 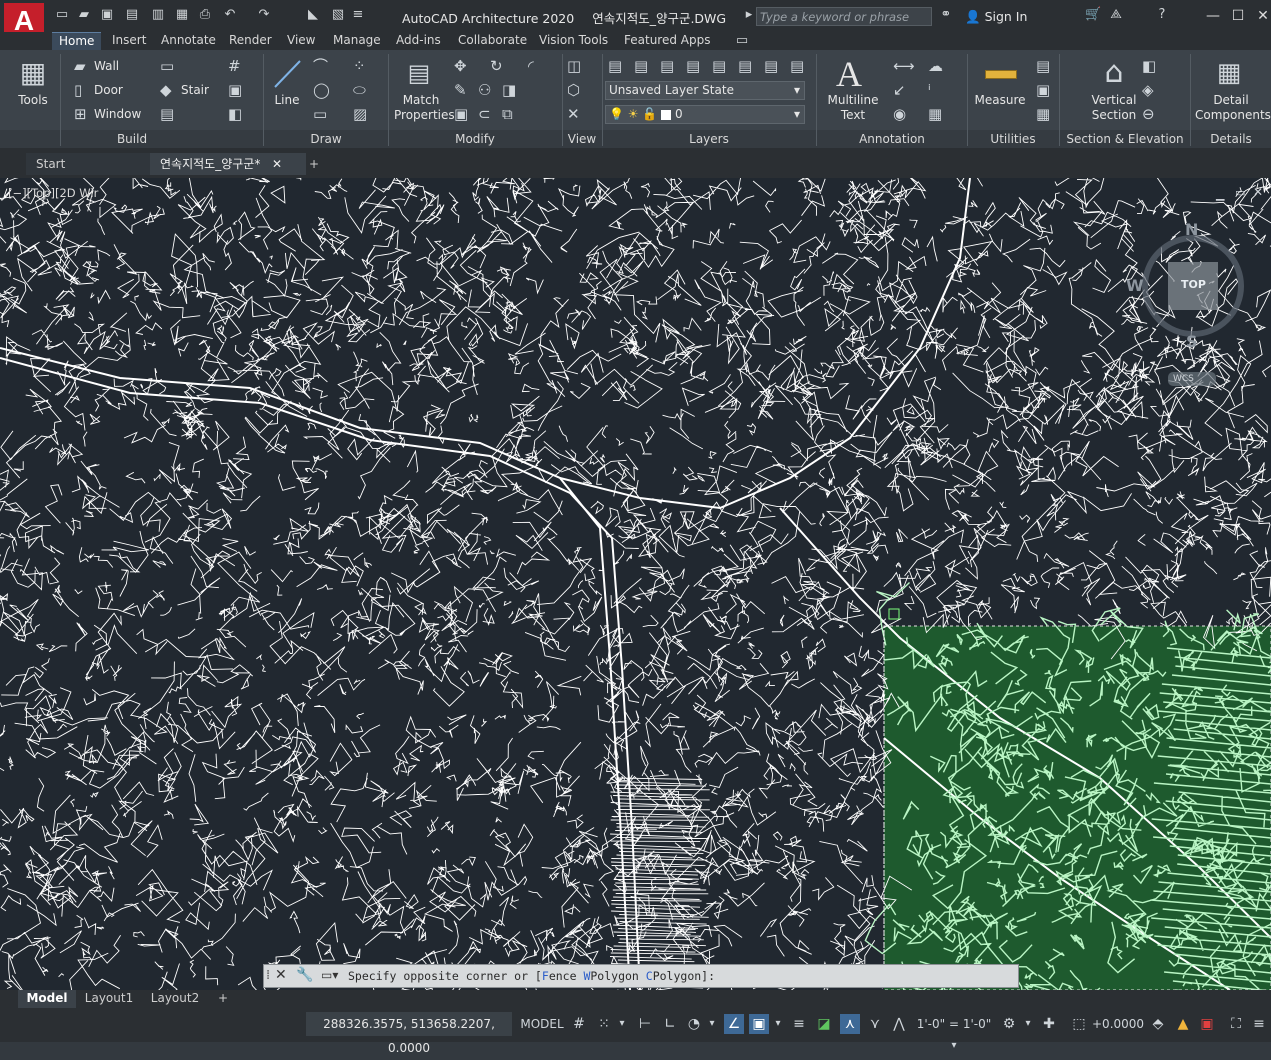 I want to click on annotation-panel-title: Annotation, so click(x=892, y=139).